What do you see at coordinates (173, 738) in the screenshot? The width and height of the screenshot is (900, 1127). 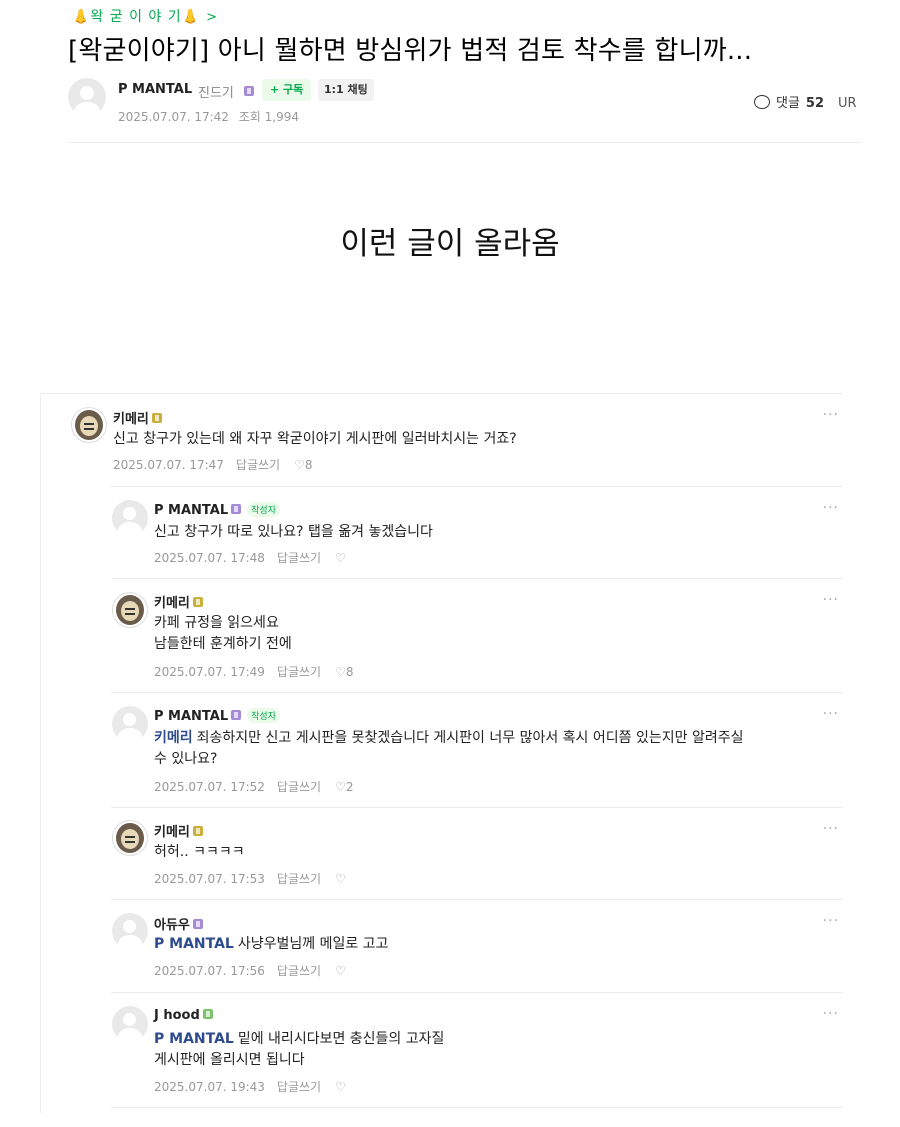 I see `mention-link: 키메리` at bounding box center [173, 738].